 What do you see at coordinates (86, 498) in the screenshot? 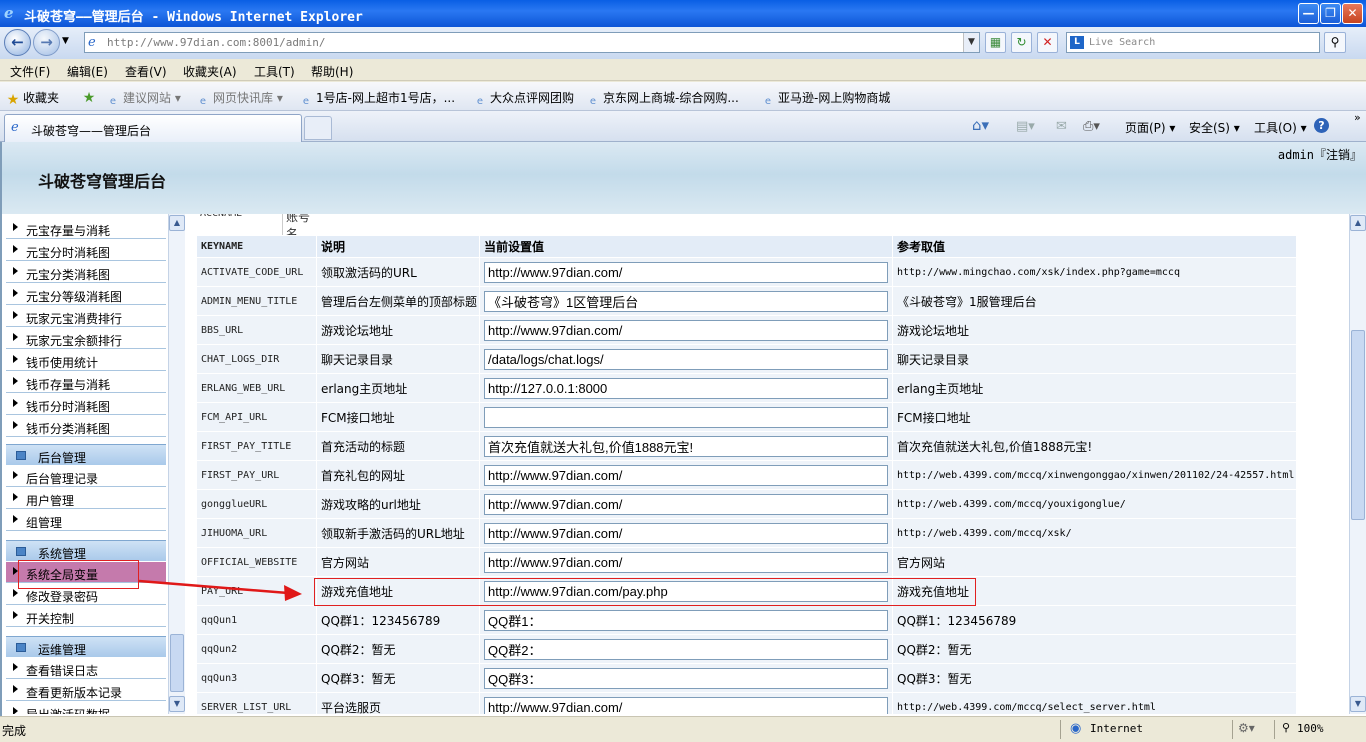
I see `menu-item: 用户管理` at bounding box center [86, 498].